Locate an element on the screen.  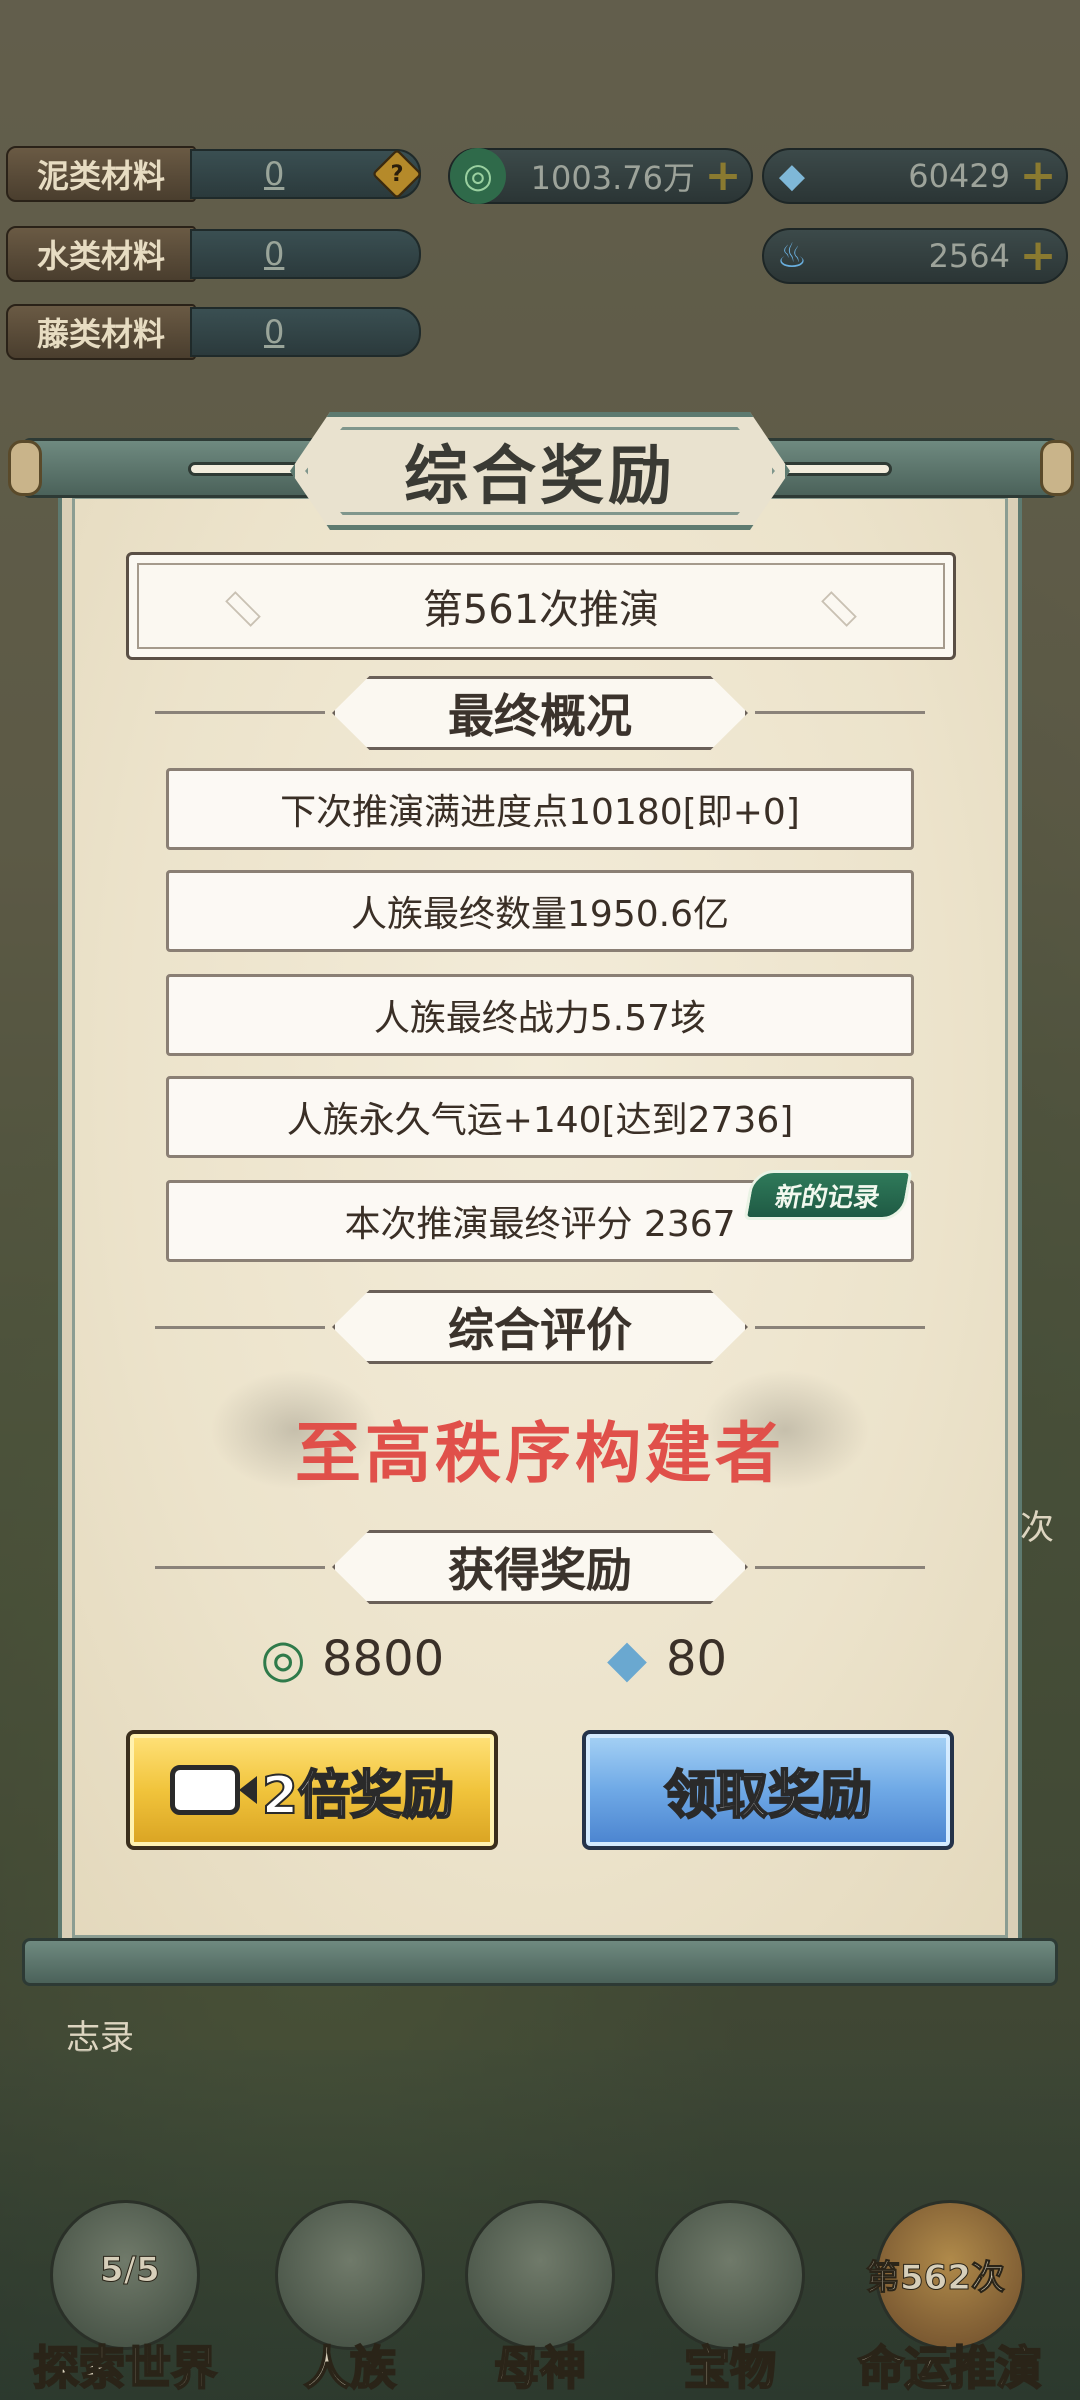
banner-ornament-right is located at coordinates (839, 609).